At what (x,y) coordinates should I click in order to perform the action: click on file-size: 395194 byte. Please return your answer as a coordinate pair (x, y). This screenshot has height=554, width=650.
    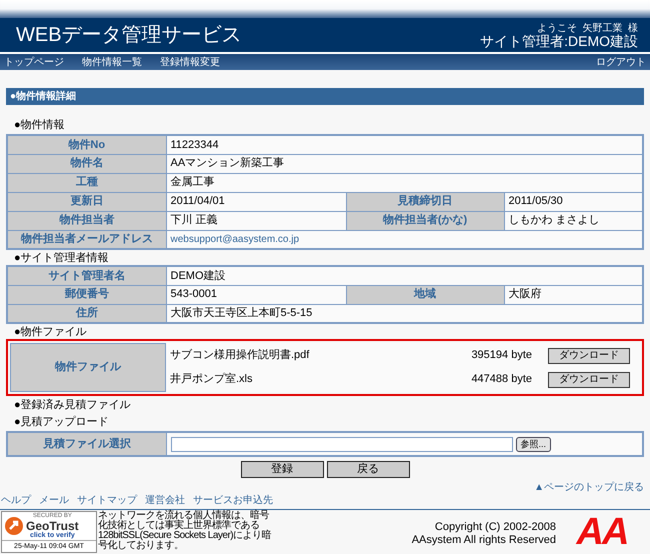
    Looking at the image, I should click on (501, 356).